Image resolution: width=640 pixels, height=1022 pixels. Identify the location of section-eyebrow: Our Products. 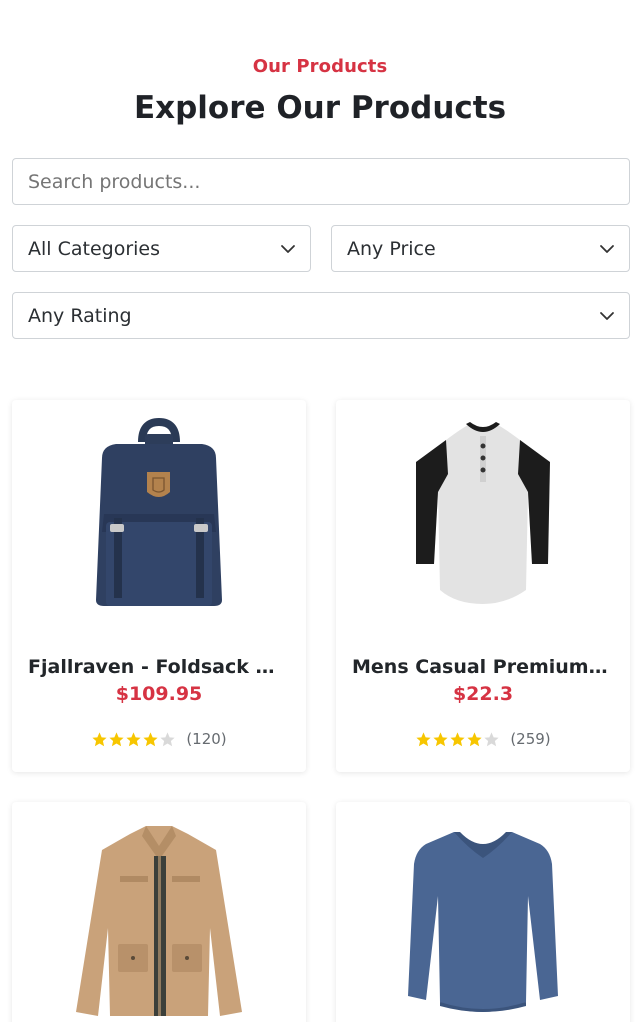
(320, 66).